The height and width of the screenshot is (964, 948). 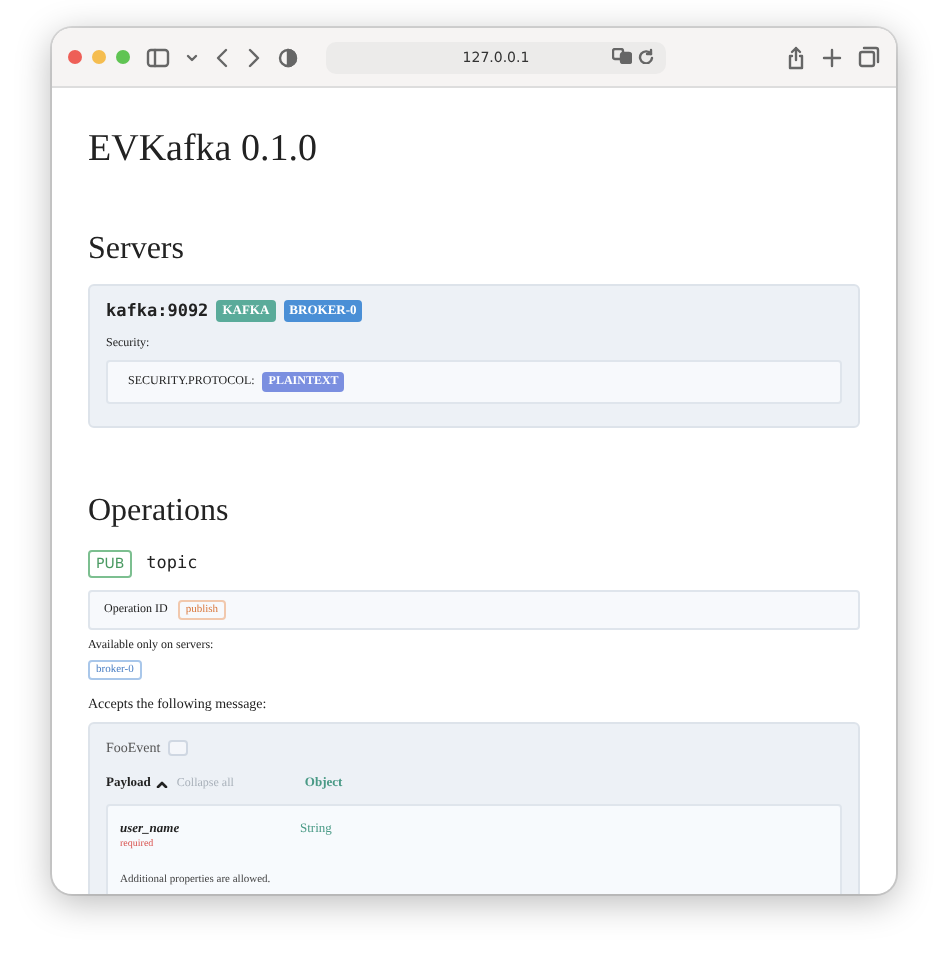 What do you see at coordinates (254, 57) in the screenshot?
I see `forward-icon` at bounding box center [254, 57].